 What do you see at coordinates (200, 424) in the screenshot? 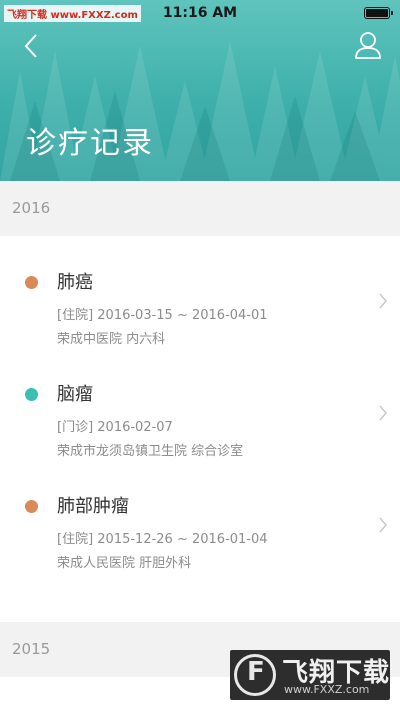
I see `record-item: 脑瘤 [门诊] 2016-02-07 荣成市龙须岛镇卫生院 综合诊室` at bounding box center [200, 424].